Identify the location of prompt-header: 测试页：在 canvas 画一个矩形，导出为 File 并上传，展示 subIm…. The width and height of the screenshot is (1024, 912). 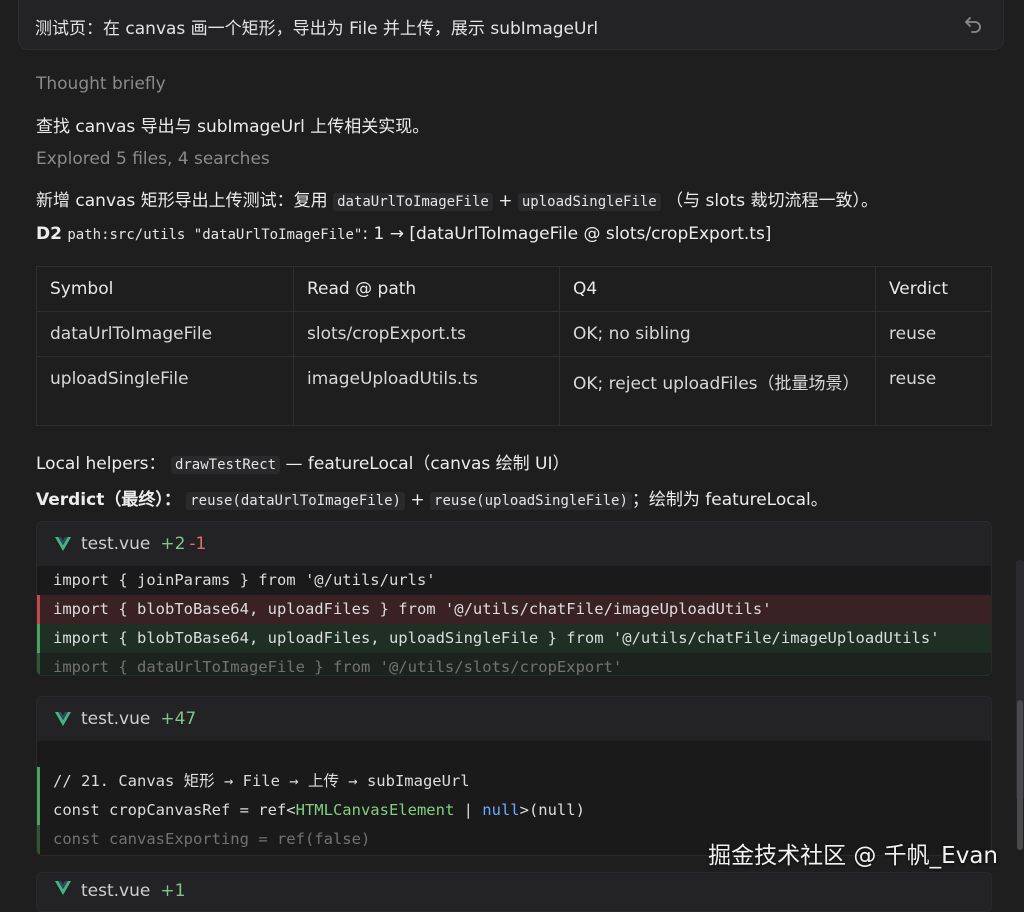
(511, 25).